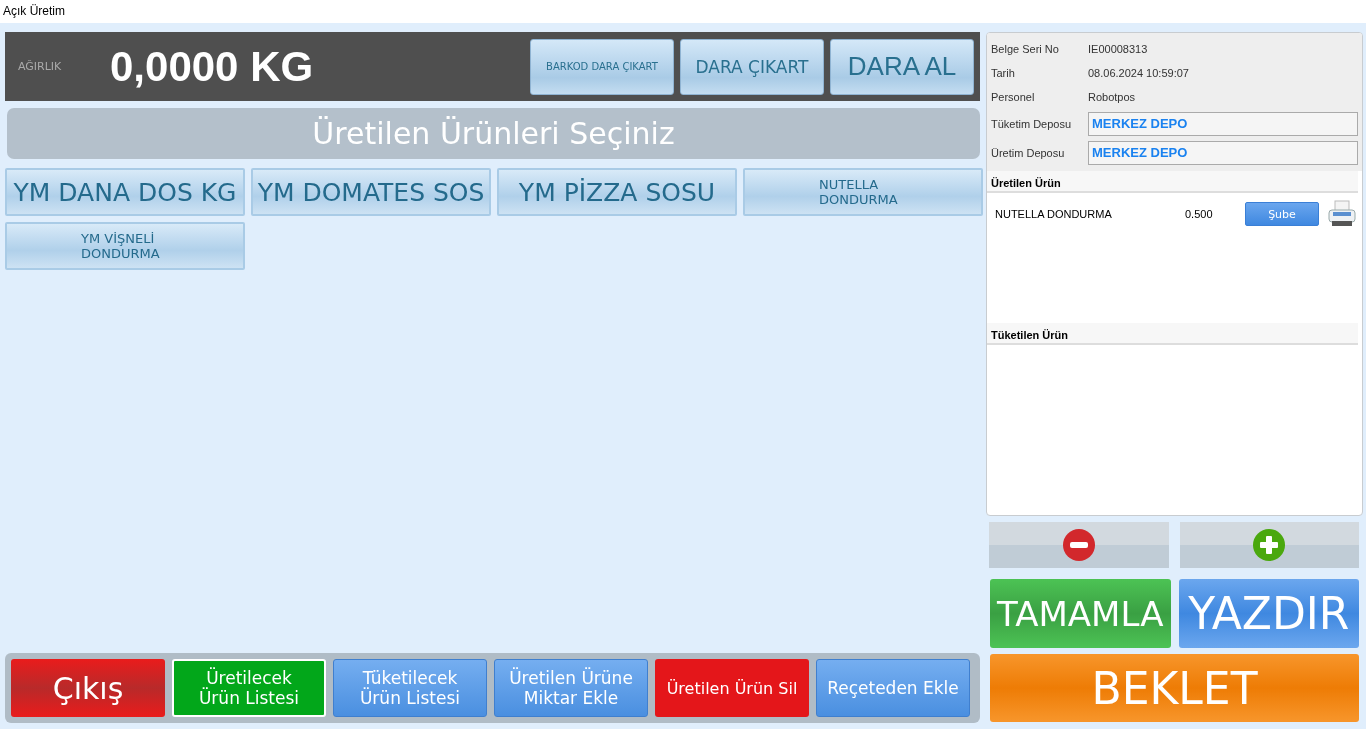 Image resolution: width=1366 pixels, height=729 pixels. What do you see at coordinates (1032, 123) in the screenshot?
I see `field-label: Tüketim Deposu` at bounding box center [1032, 123].